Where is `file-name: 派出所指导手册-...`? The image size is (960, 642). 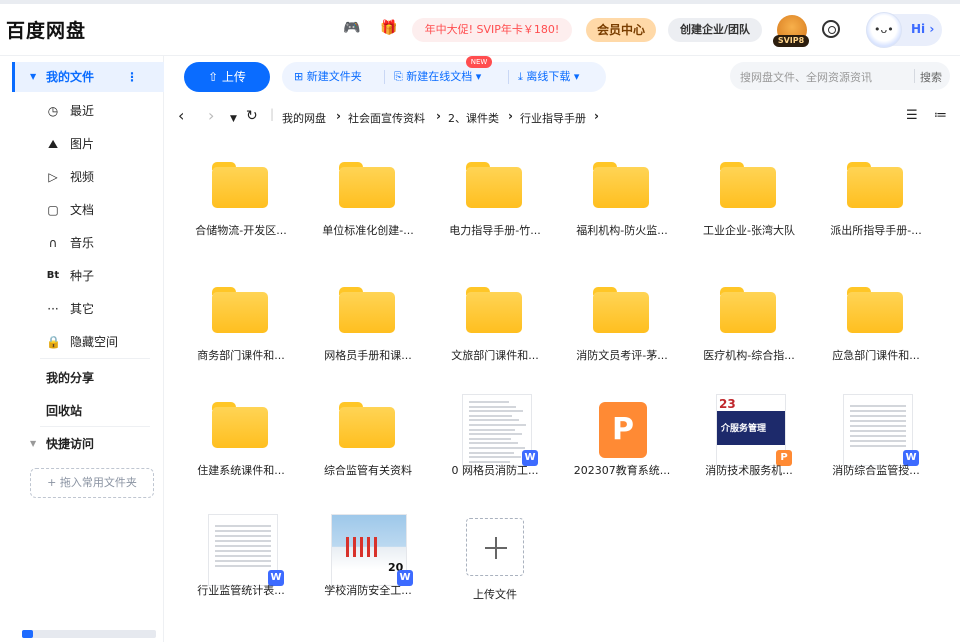
file-name: 派出所指导手册-... is located at coordinates (876, 230).